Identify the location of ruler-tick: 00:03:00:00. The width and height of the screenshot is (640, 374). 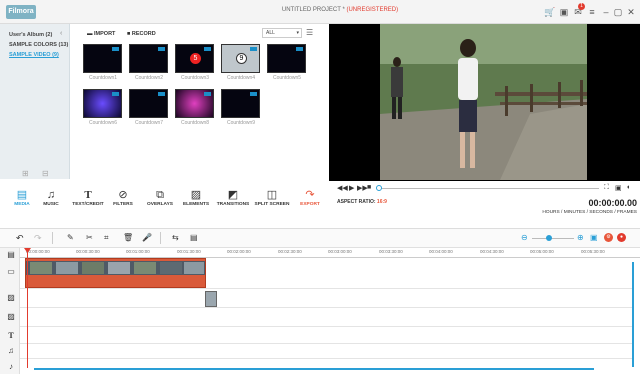
(340, 251).